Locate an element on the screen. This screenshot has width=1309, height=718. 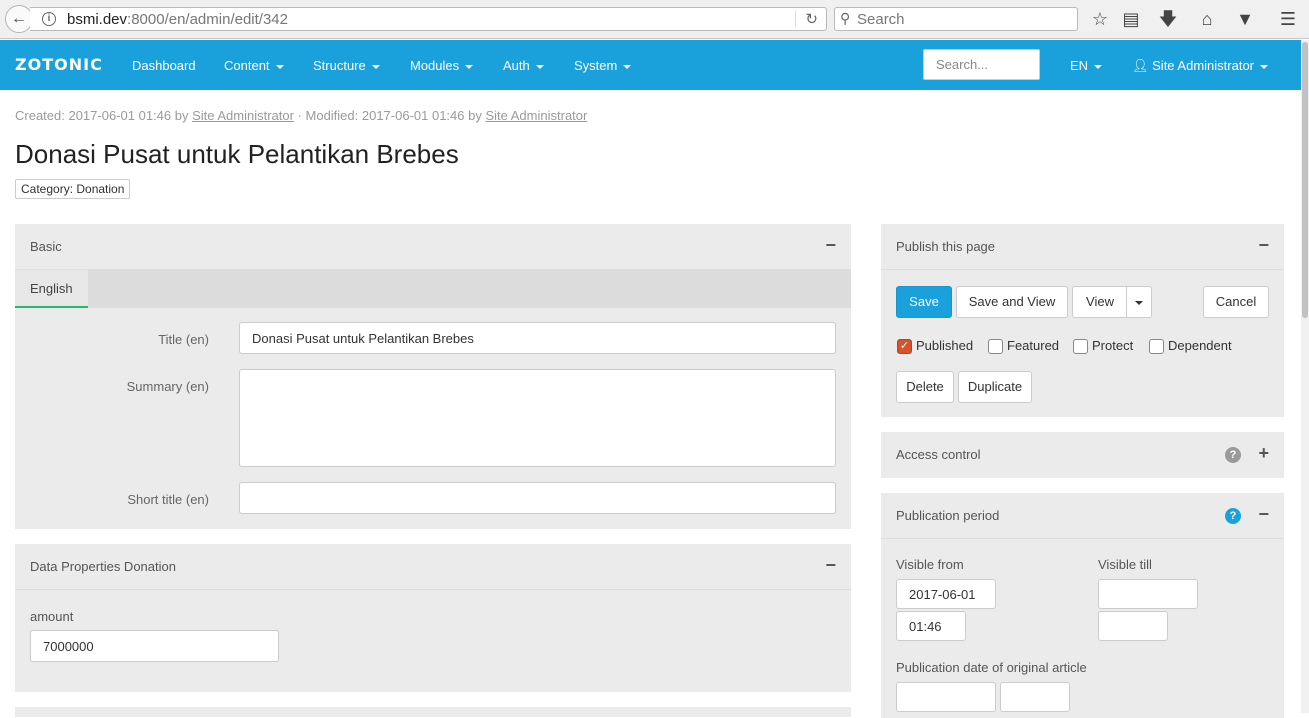
url-divider is located at coordinates (795, 19).